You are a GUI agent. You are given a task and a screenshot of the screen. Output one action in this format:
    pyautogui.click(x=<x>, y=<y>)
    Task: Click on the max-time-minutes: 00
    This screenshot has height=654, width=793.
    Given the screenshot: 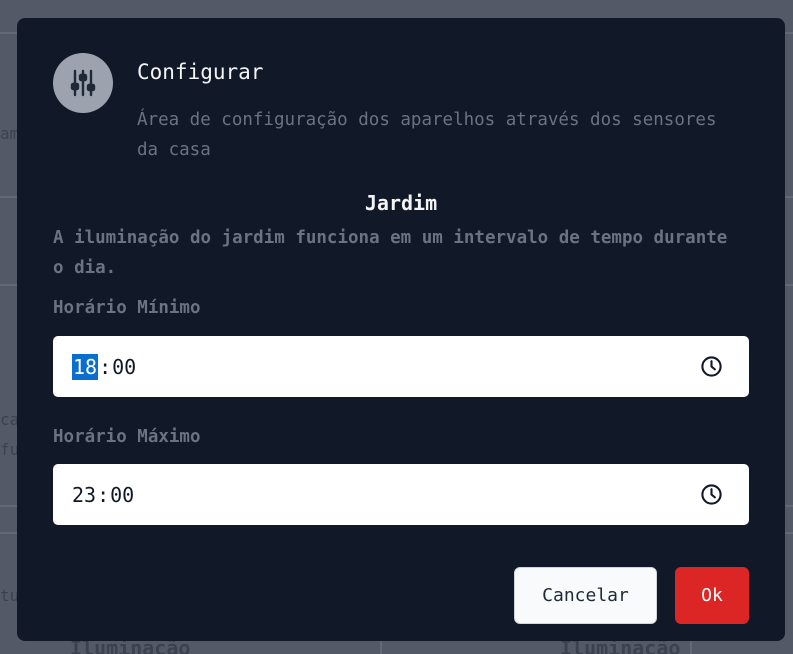 What is the action you would take?
    pyautogui.click(x=122, y=495)
    